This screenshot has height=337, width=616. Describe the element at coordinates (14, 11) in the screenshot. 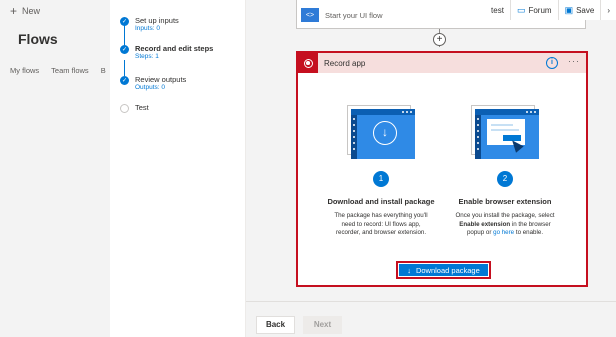

I see `plus-icon: +` at that location.